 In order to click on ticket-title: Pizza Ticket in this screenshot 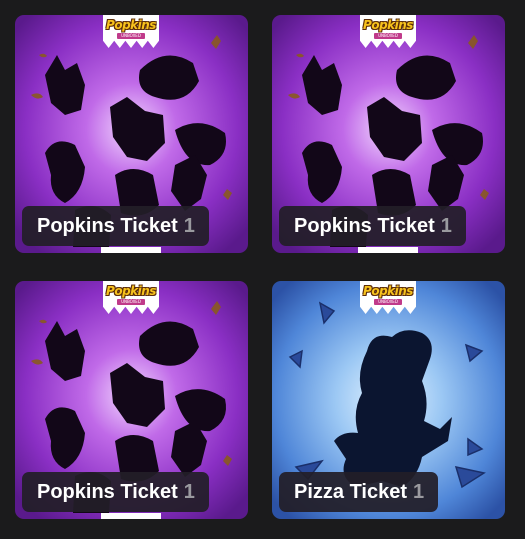, I will do `click(351, 491)`.